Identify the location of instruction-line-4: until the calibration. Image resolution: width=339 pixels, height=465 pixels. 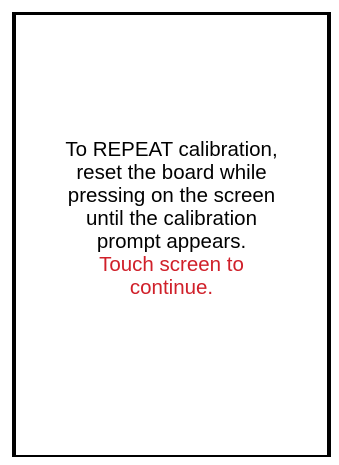
(171, 218).